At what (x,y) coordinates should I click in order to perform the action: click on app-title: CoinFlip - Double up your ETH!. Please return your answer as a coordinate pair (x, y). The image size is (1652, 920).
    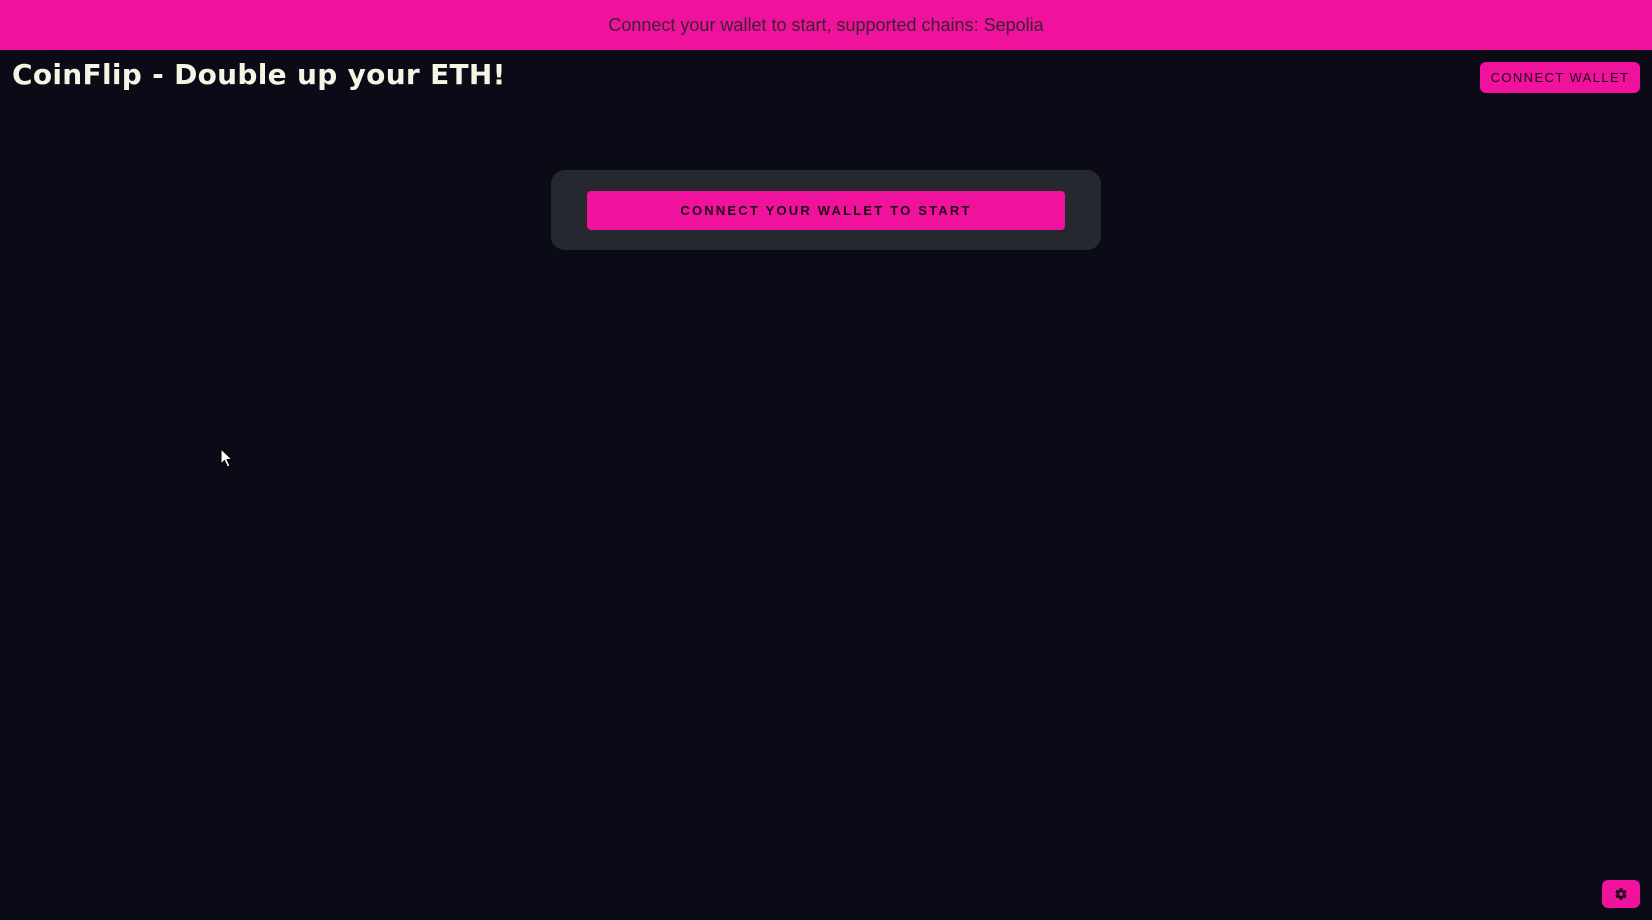
    Looking at the image, I should click on (259, 74).